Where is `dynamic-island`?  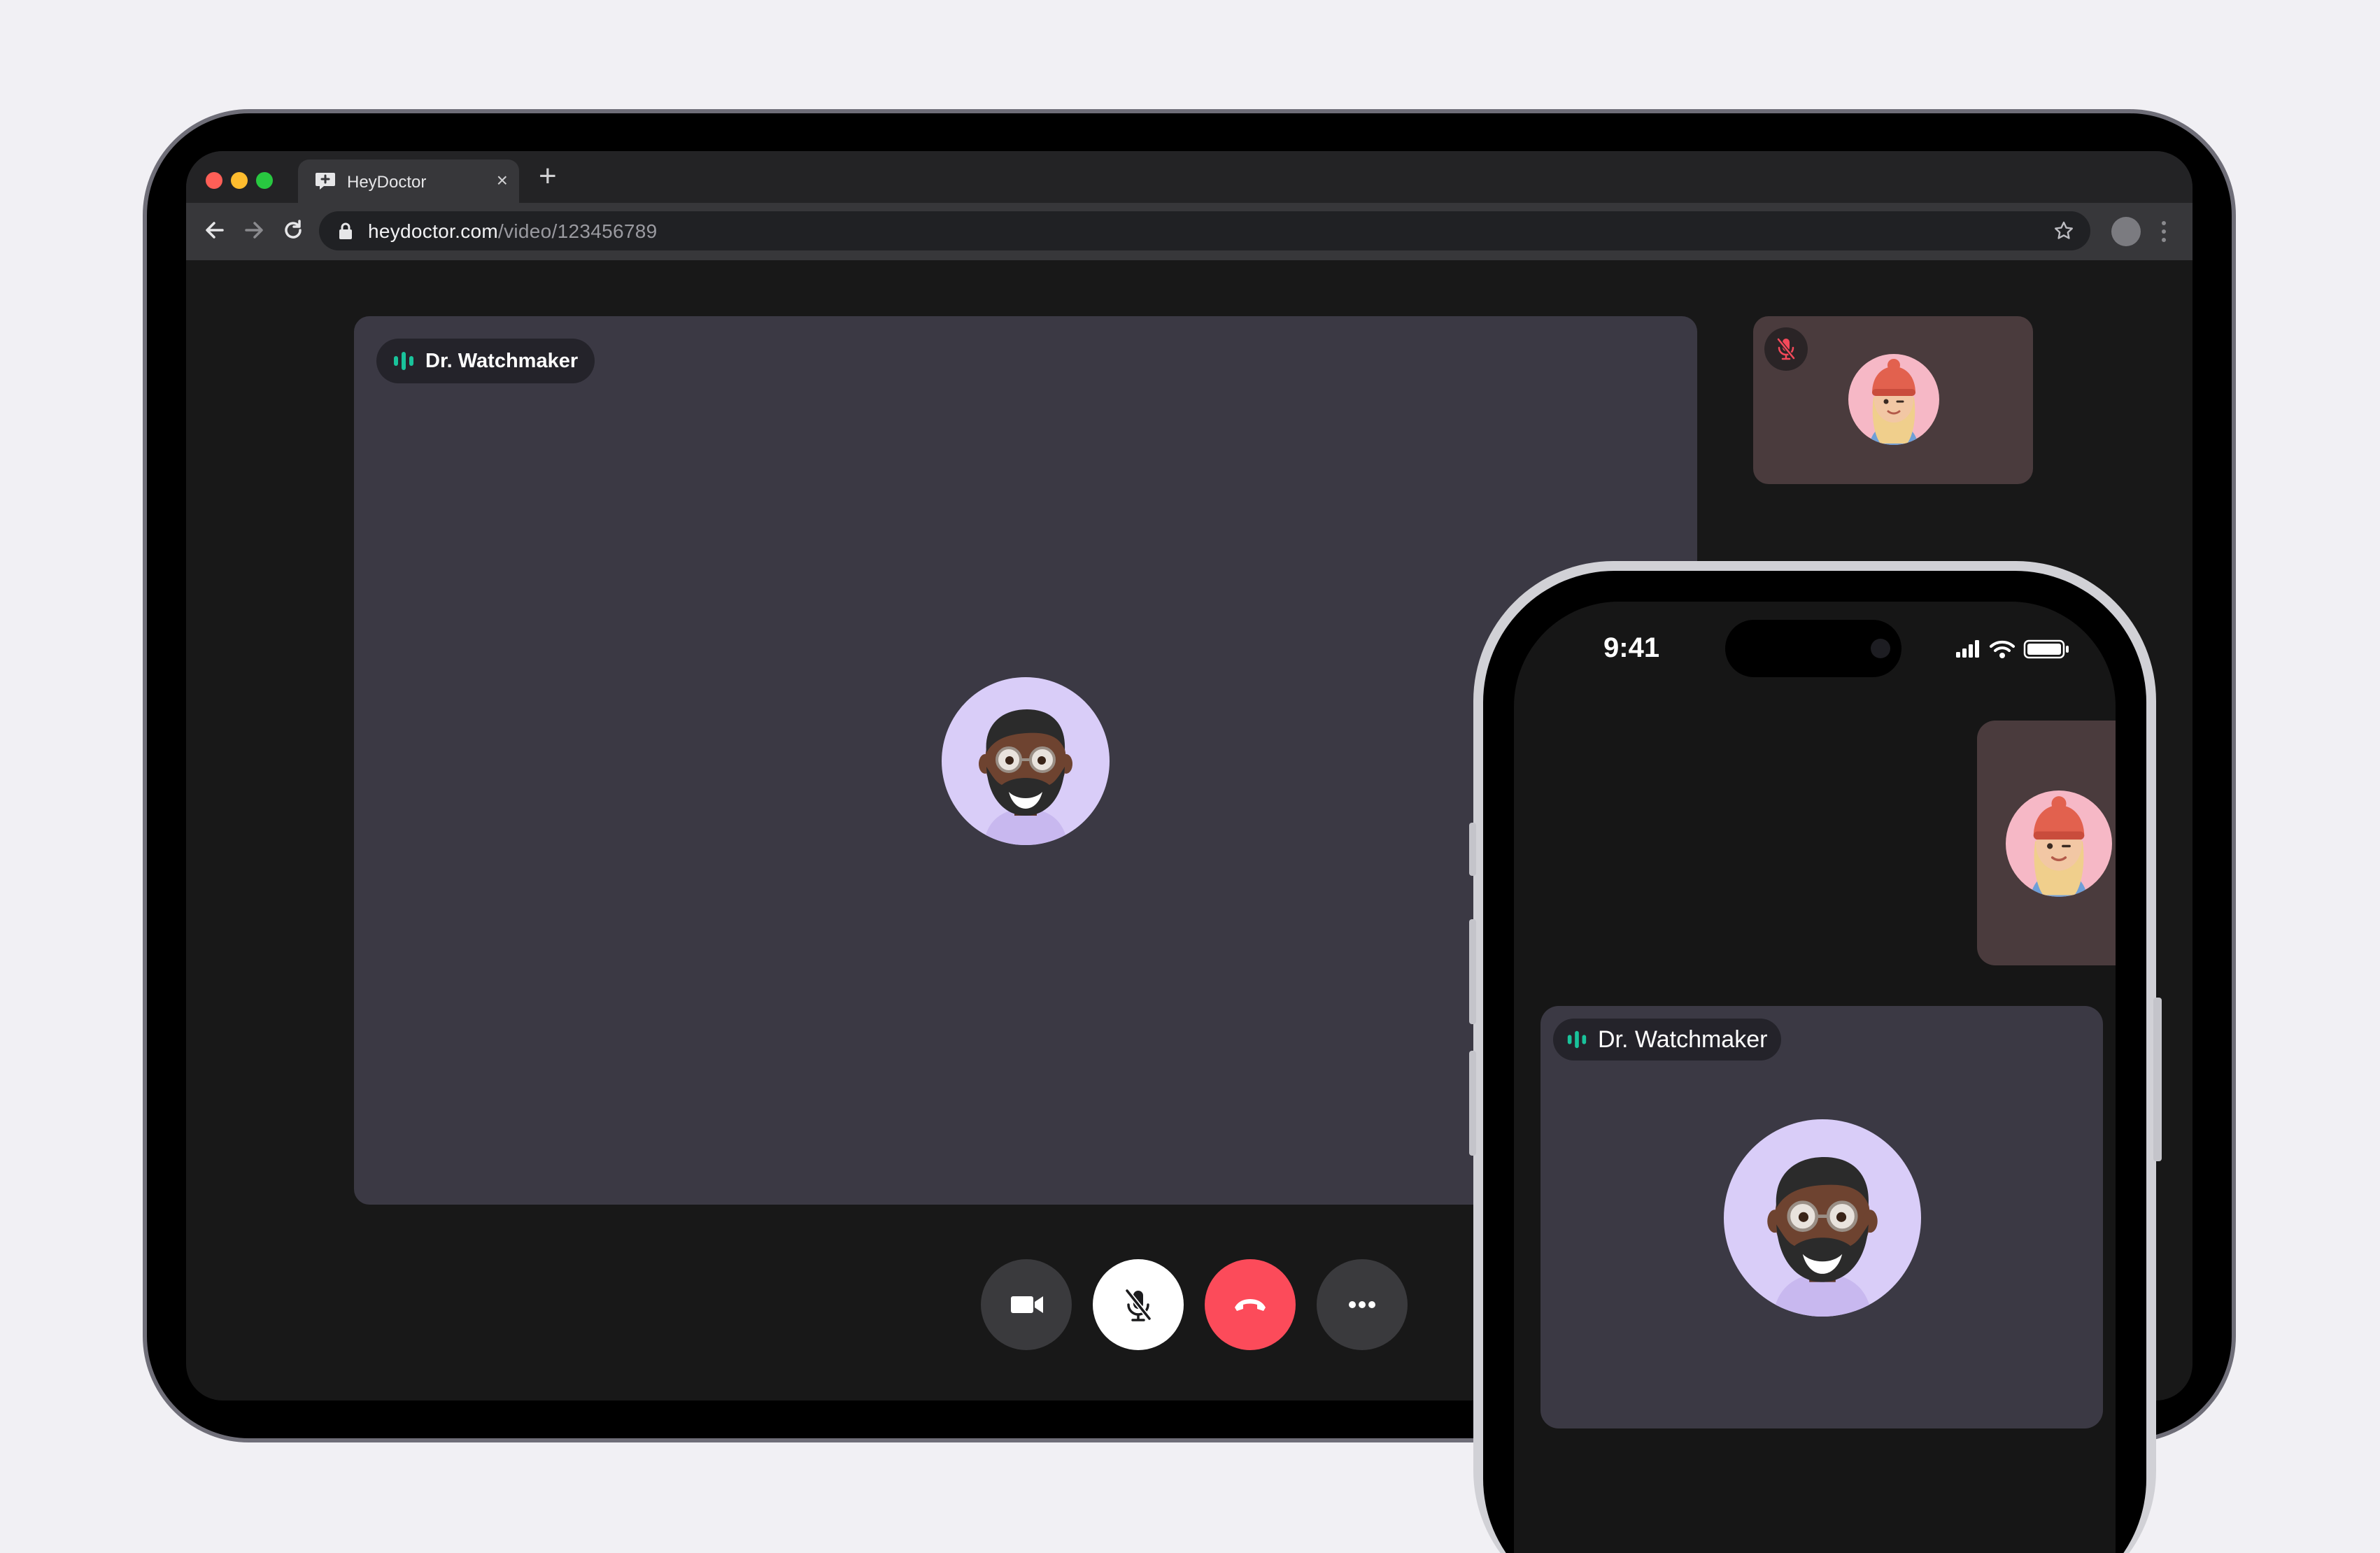 dynamic-island is located at coordinates (1813, 648).